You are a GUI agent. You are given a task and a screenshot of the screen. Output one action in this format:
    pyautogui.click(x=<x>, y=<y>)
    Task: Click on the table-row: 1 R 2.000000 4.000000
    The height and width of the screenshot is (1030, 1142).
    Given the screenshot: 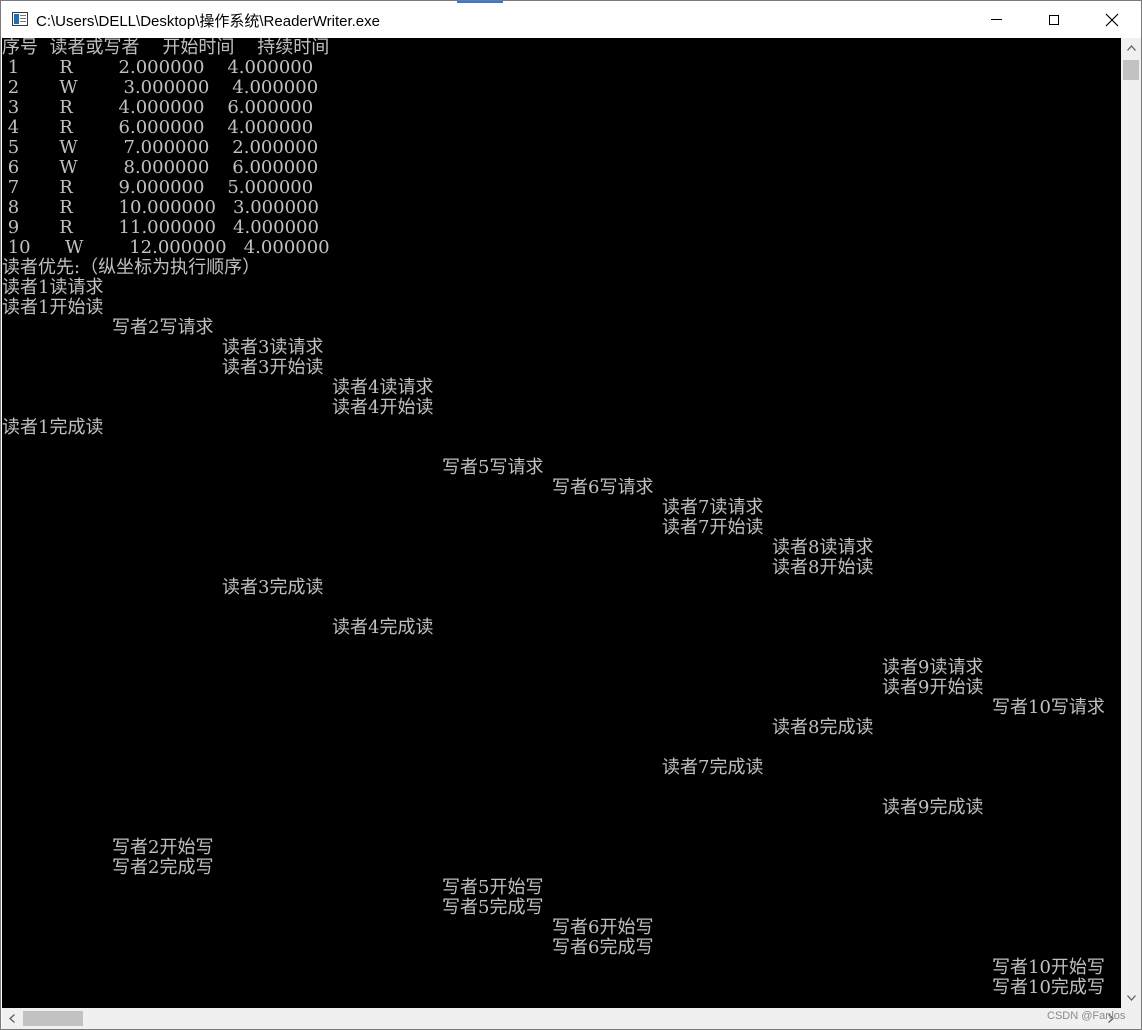 What is the action you would take?
    pyautogui.click(x=158, y=67)
    